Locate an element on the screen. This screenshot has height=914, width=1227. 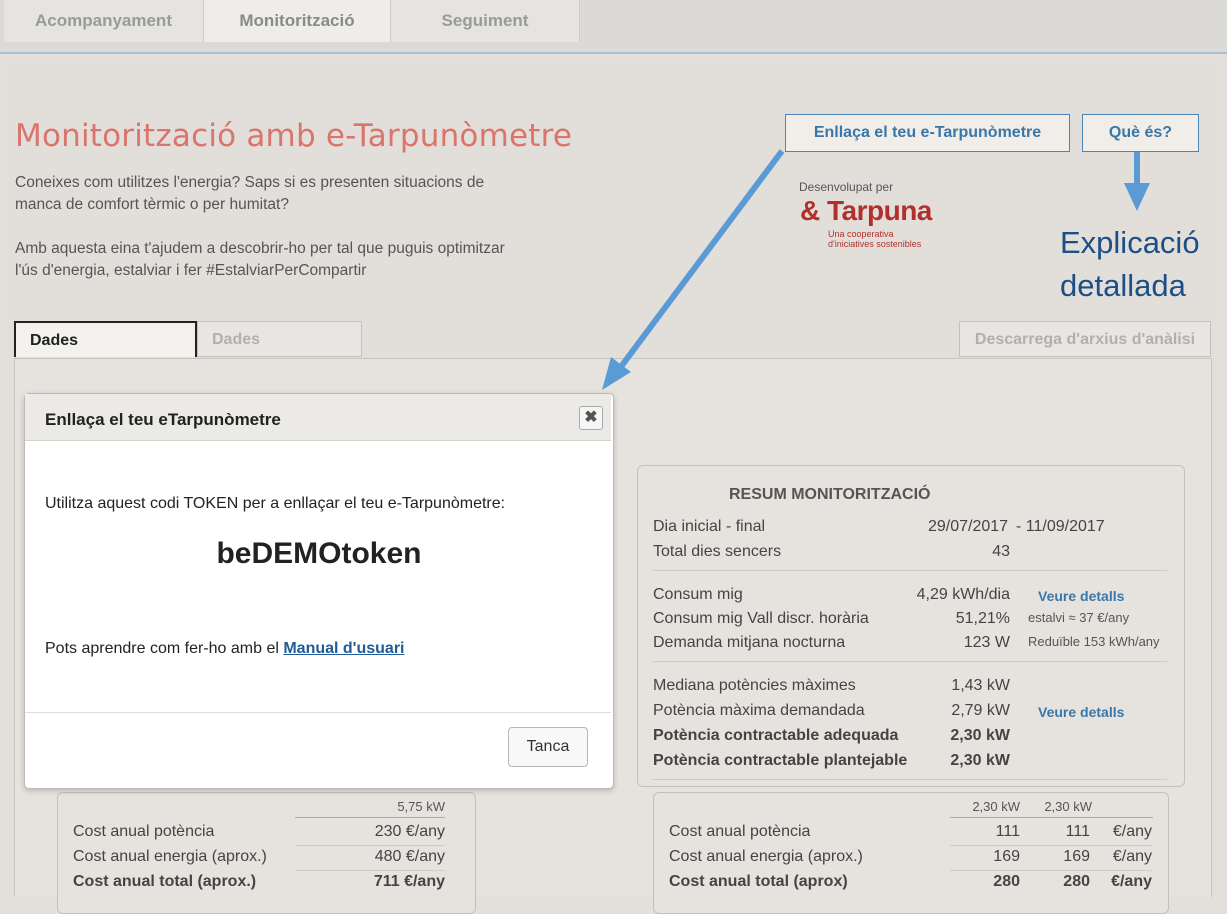
arrow-down-head is located at coordinates (1137, 197).